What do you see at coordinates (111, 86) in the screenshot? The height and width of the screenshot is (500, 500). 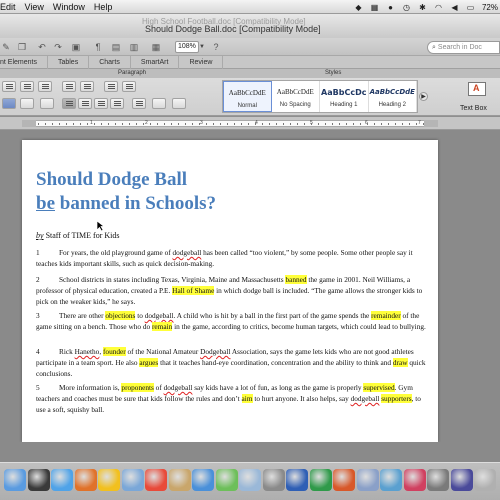 I see `sort-button` at bounding box center [111, 86].